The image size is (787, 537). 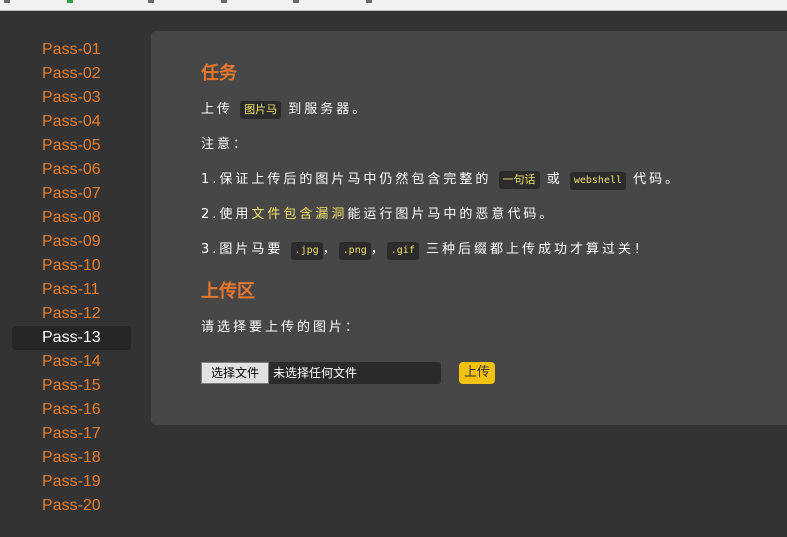 I want to click on task-line-1: 上传 图片马 到服务器。, so click(x=284, y=110).